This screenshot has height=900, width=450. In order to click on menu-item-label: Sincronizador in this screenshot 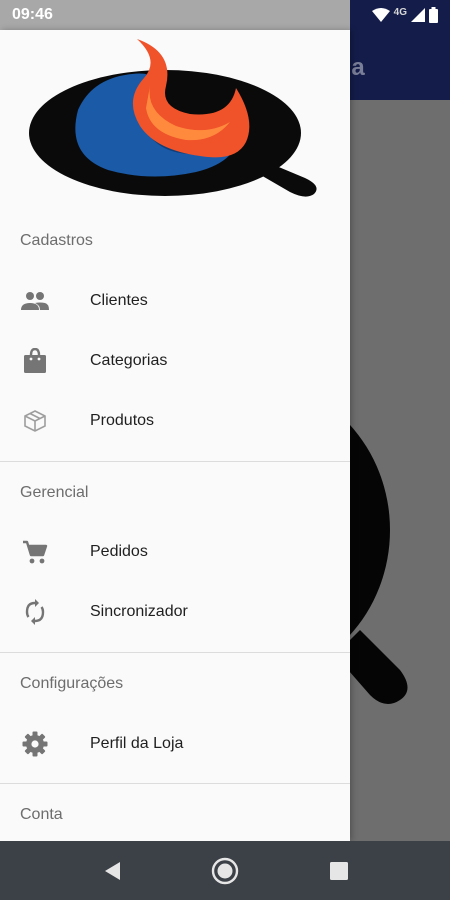, I will do `click(139, 611)`.